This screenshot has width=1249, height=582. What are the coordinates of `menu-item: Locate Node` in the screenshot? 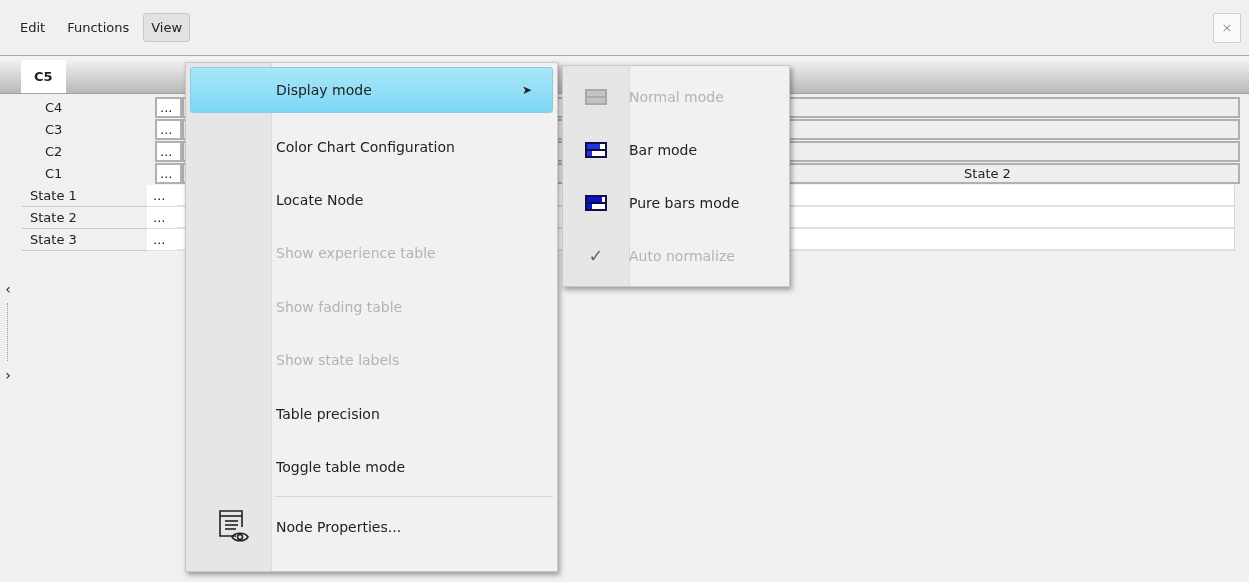 It's located at (371, 200).